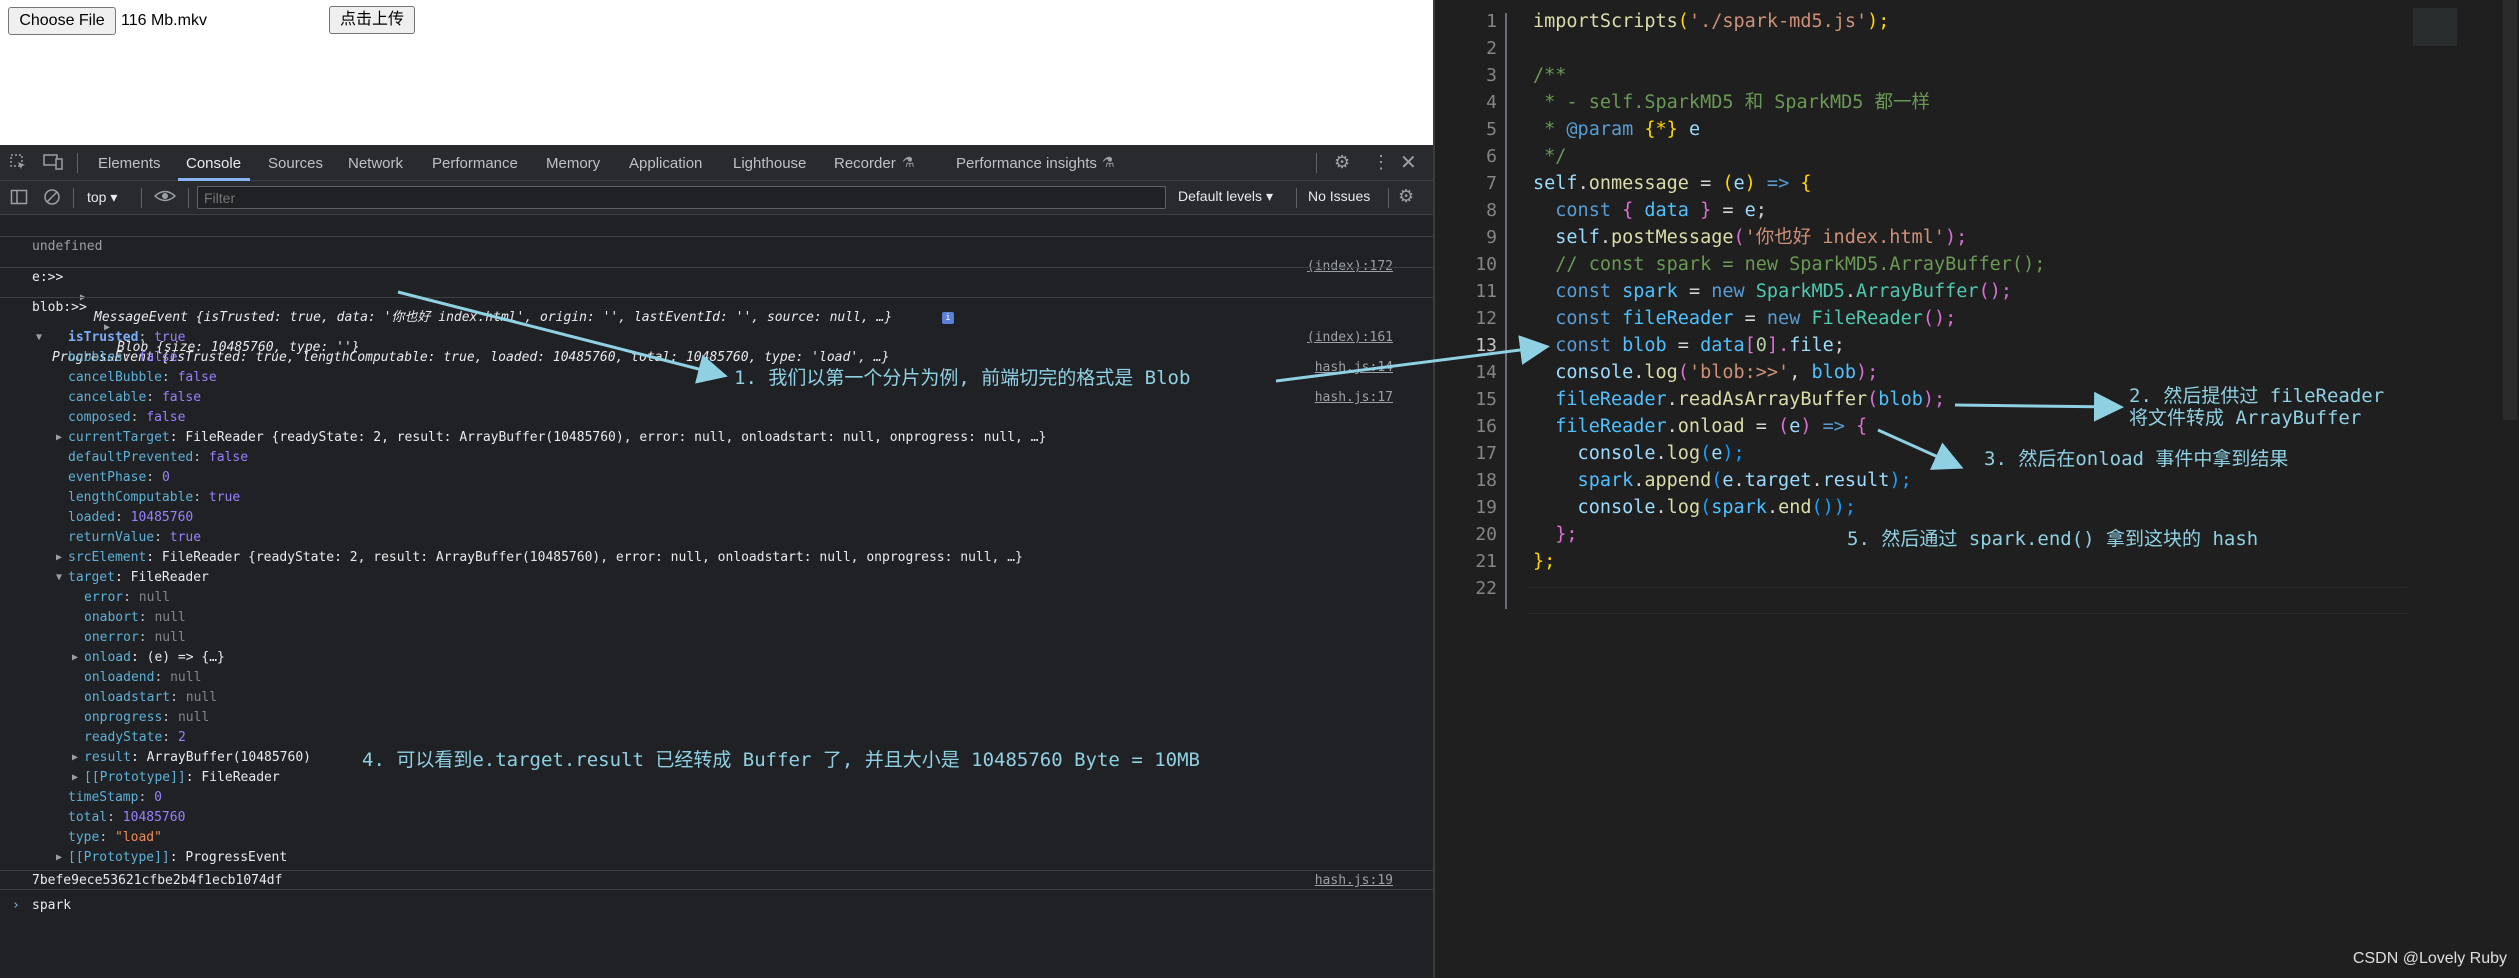  I want to click on code-line-7: self.onmessage = (e) => {, so click(1672, 183).